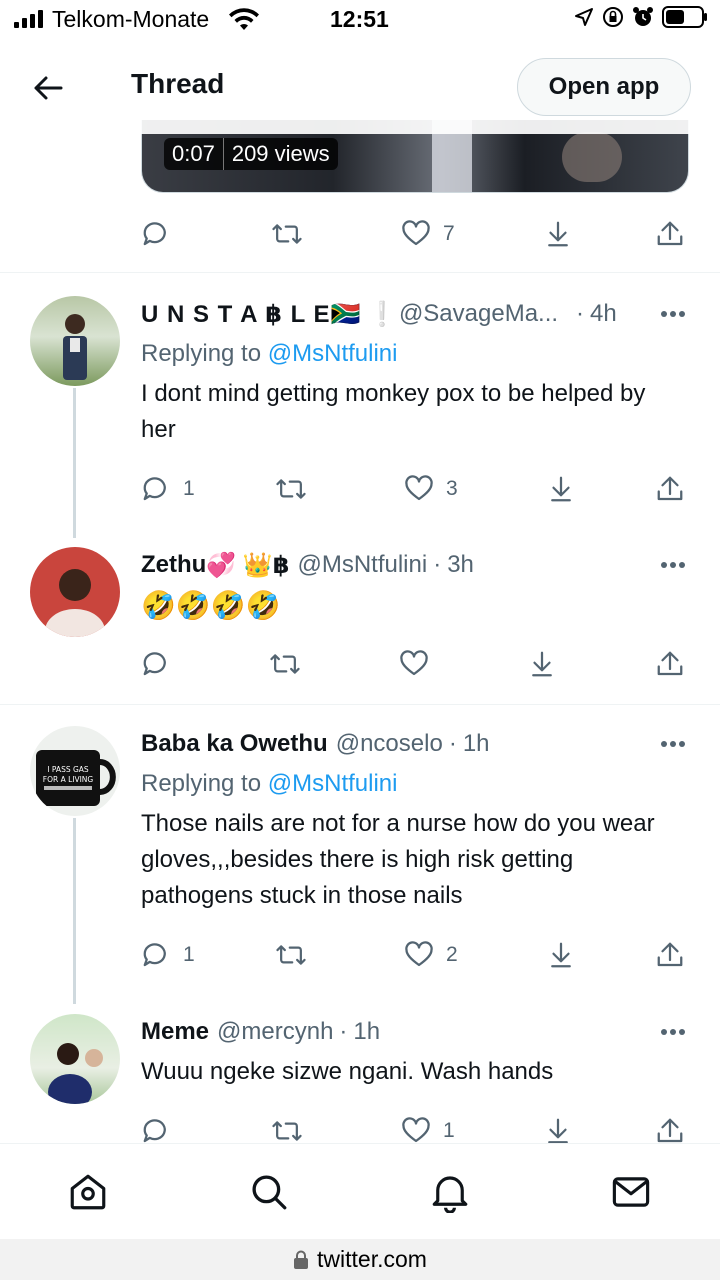 This screenshot has width=720, height=1280. Describe the element at coordinates (450, 1192) in the screenshot. I see `nav-notifications-button` at that location.